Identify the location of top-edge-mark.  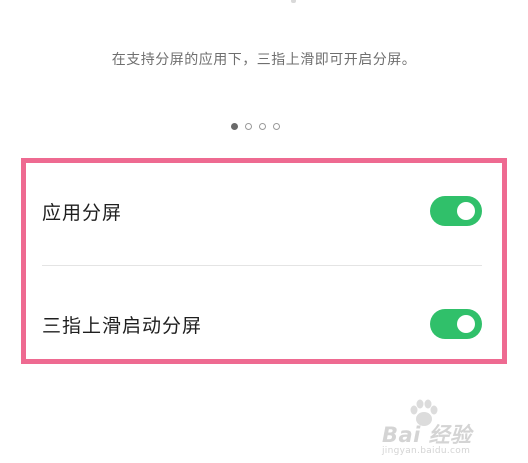
(293, 1).